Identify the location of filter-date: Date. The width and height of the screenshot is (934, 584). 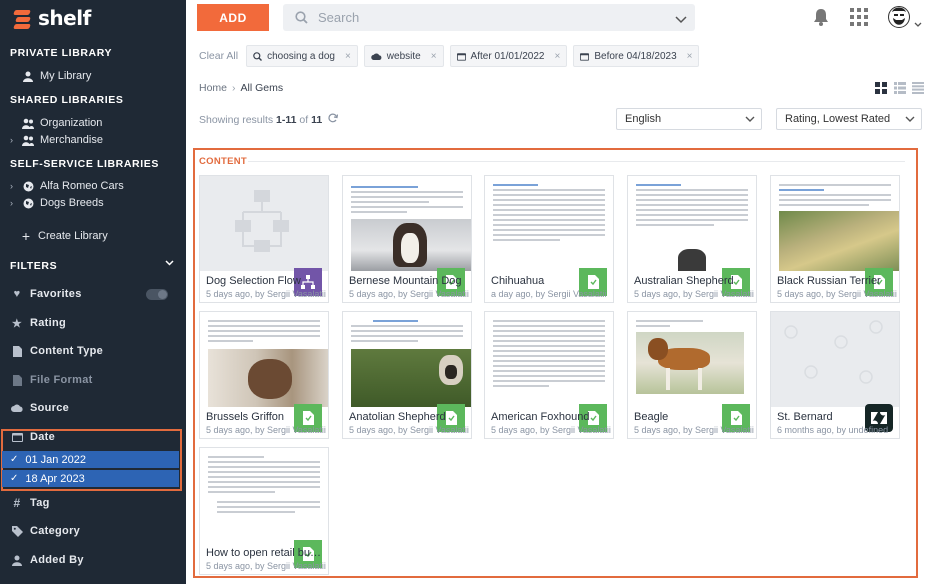
(93, 437).